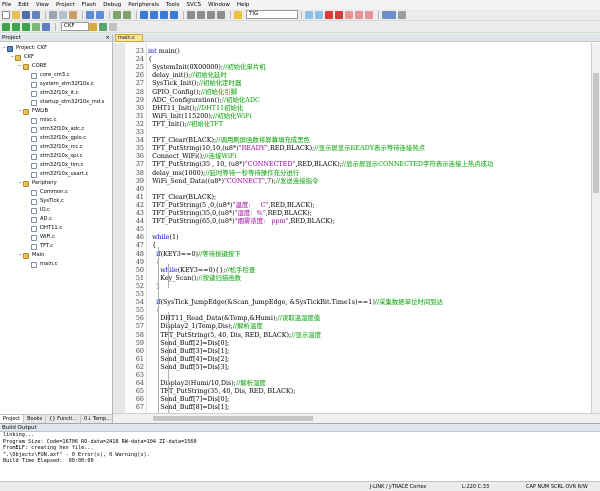  I want to click on code-line: int main(), so click(164, 51).